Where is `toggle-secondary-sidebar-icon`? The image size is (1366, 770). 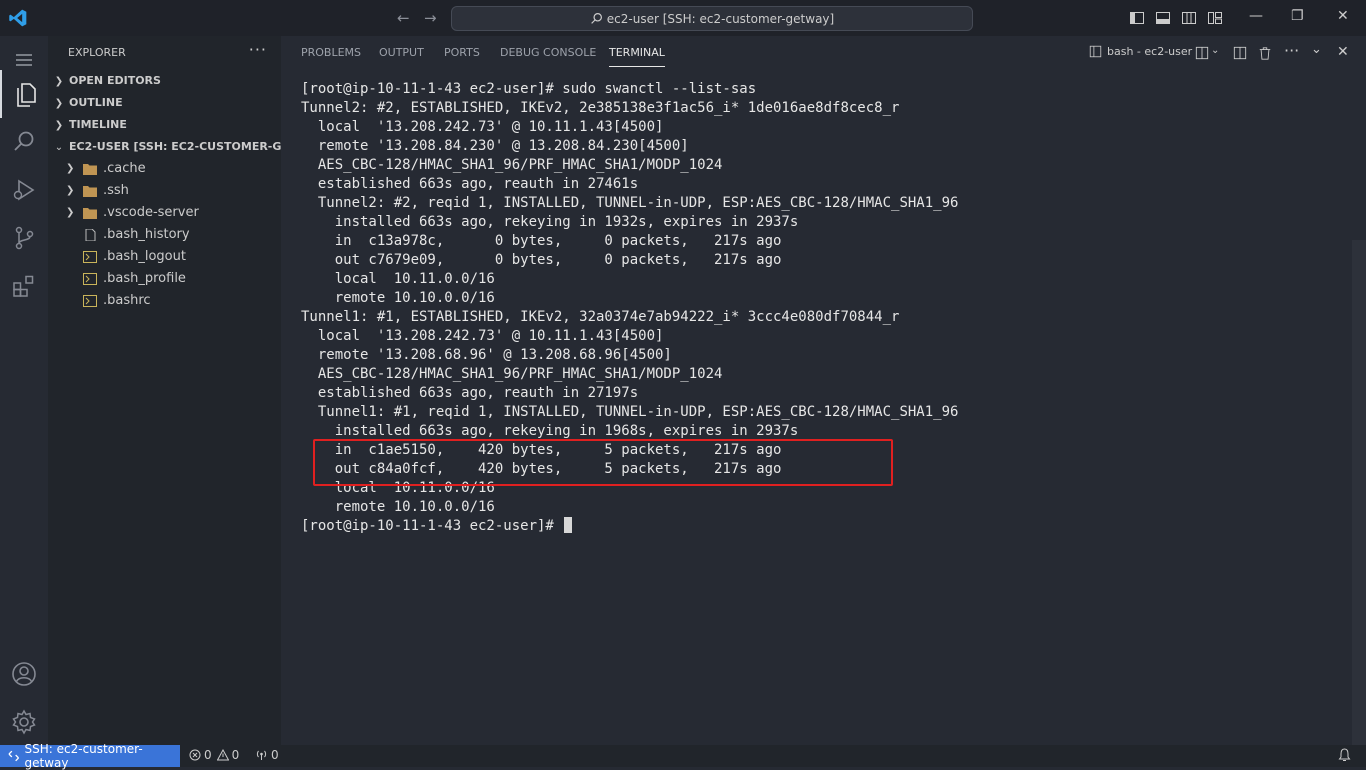
toggle-secondary-sidebar-icon is located at coordinates (1189, 18).